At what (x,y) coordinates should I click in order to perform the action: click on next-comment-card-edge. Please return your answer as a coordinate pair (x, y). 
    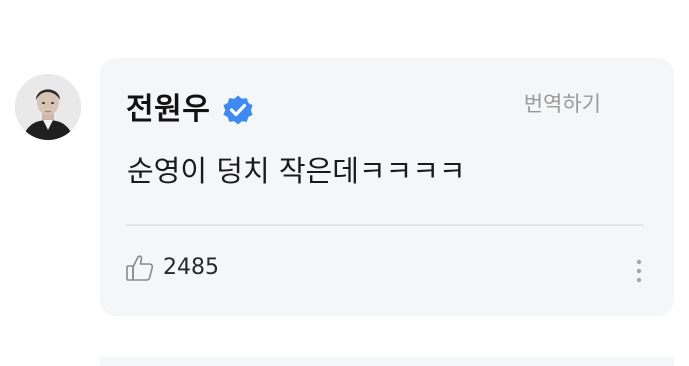
    Looking at the image, I should click on (387, 361).